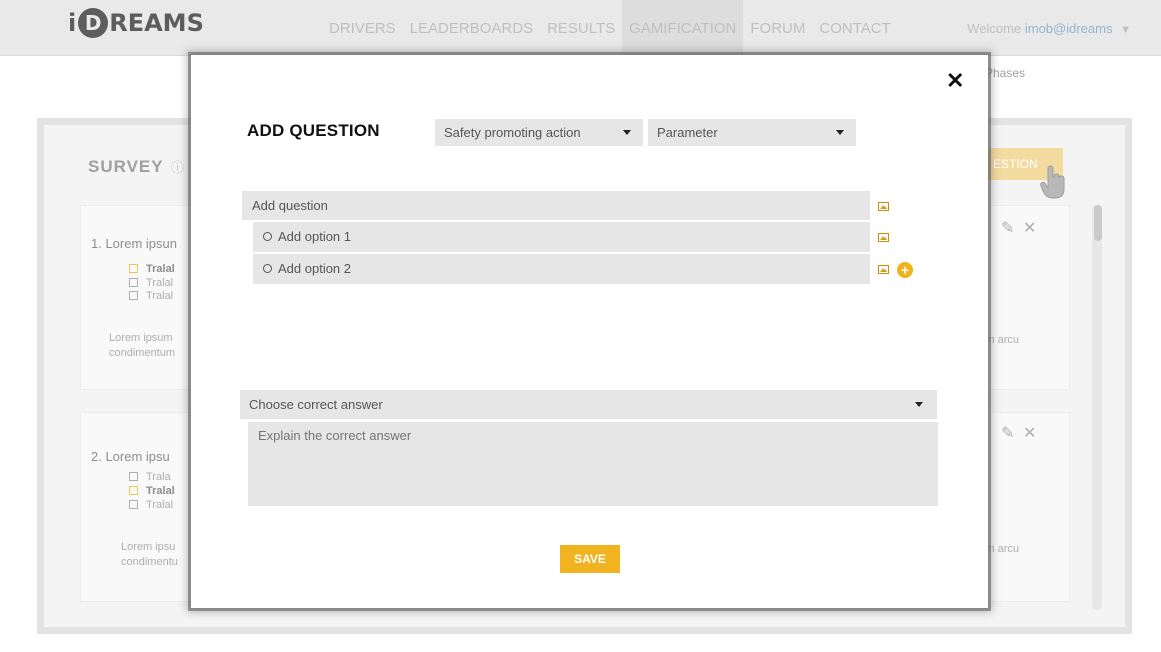  What do you see at coordinates (752, 132) in the screenshot?
I see `parameter-select: Parameter` at bounding box center [752, 132].